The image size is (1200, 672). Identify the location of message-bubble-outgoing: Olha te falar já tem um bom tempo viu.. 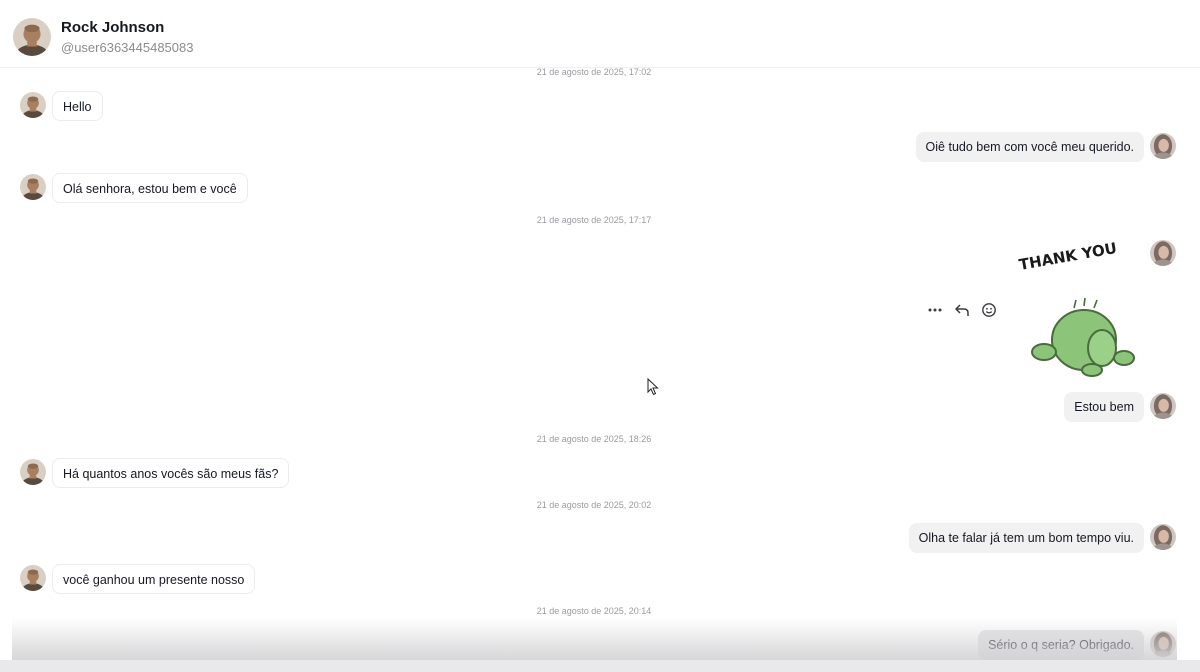
(1026, 538).